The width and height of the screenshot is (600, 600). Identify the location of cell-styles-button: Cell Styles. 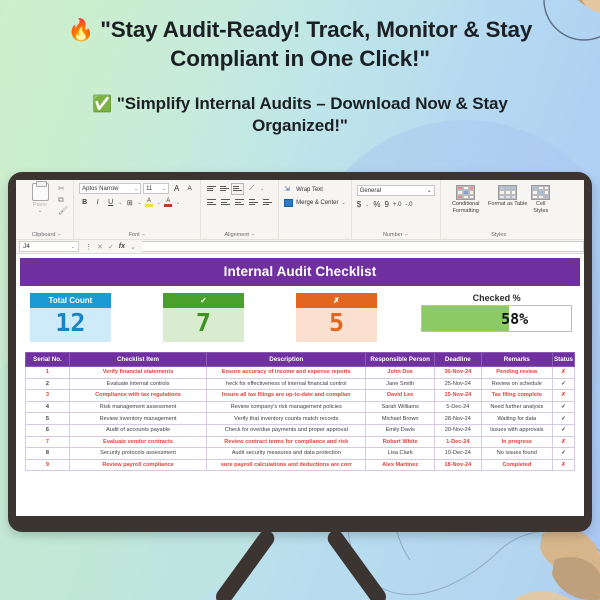
(541, 199).